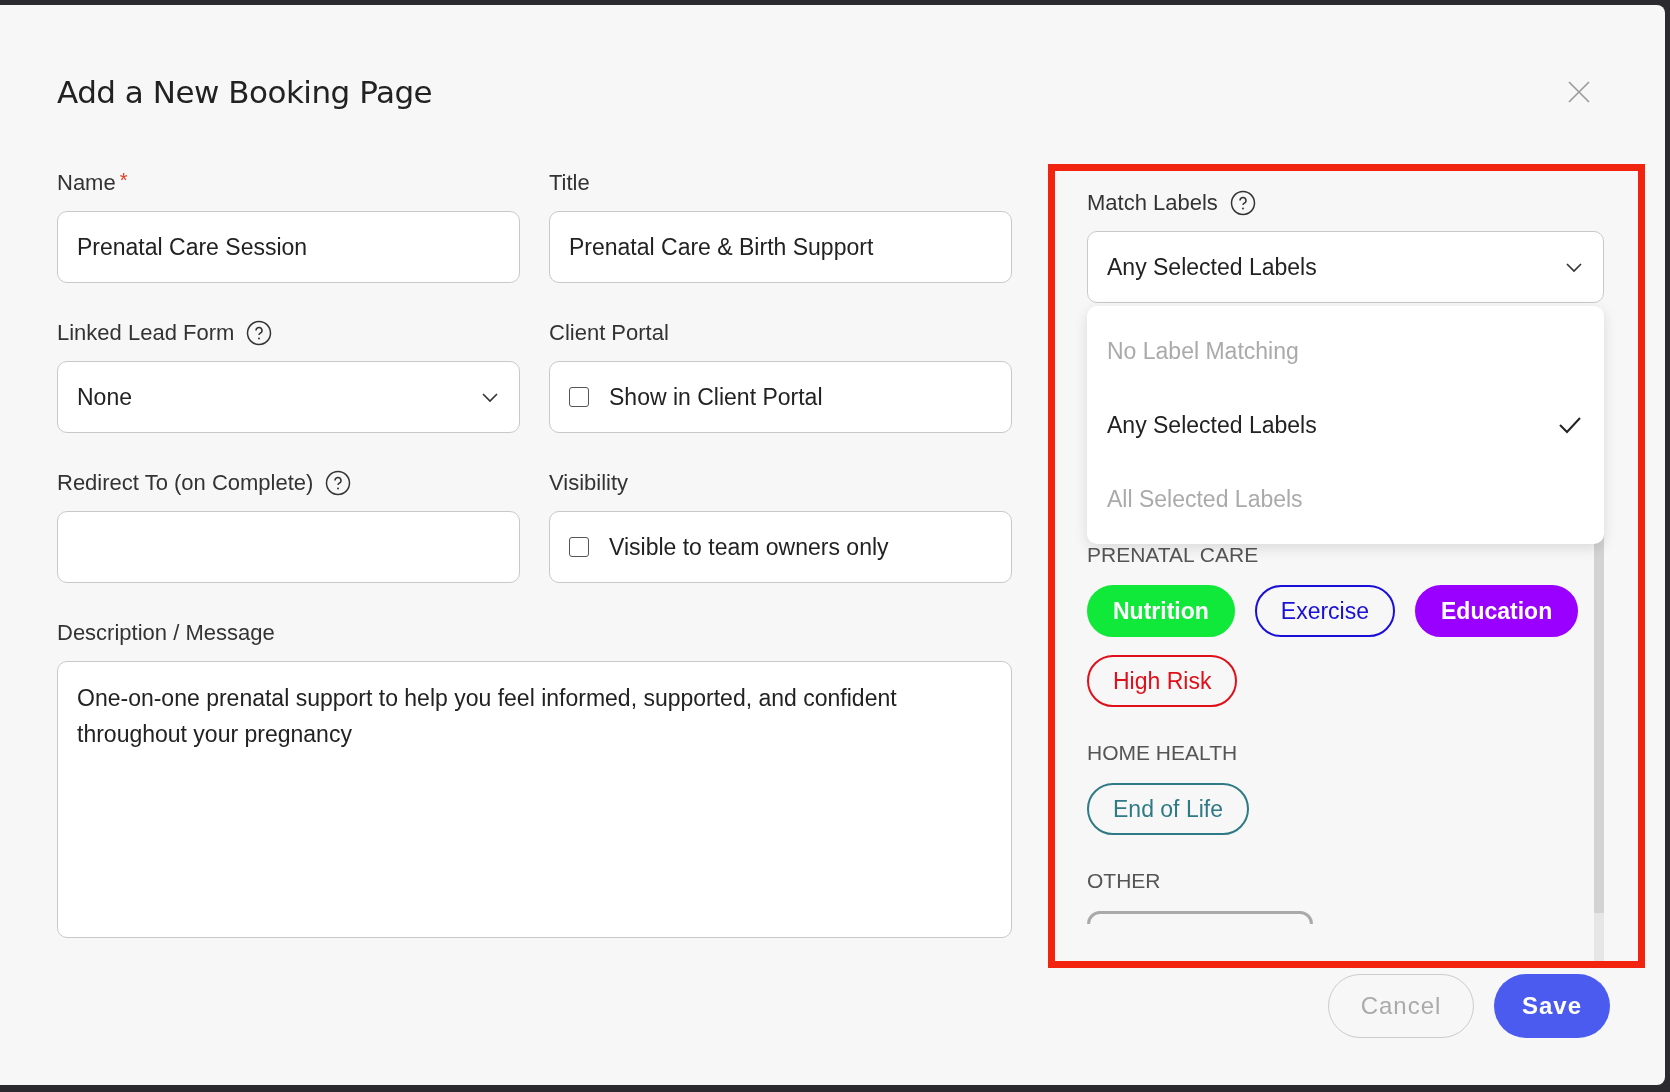 This screenshot has height=1092, width=1670. Describe the element at coordinates (1124, 881) in the screenshot. I see `group-heading: OTHER` at that location.